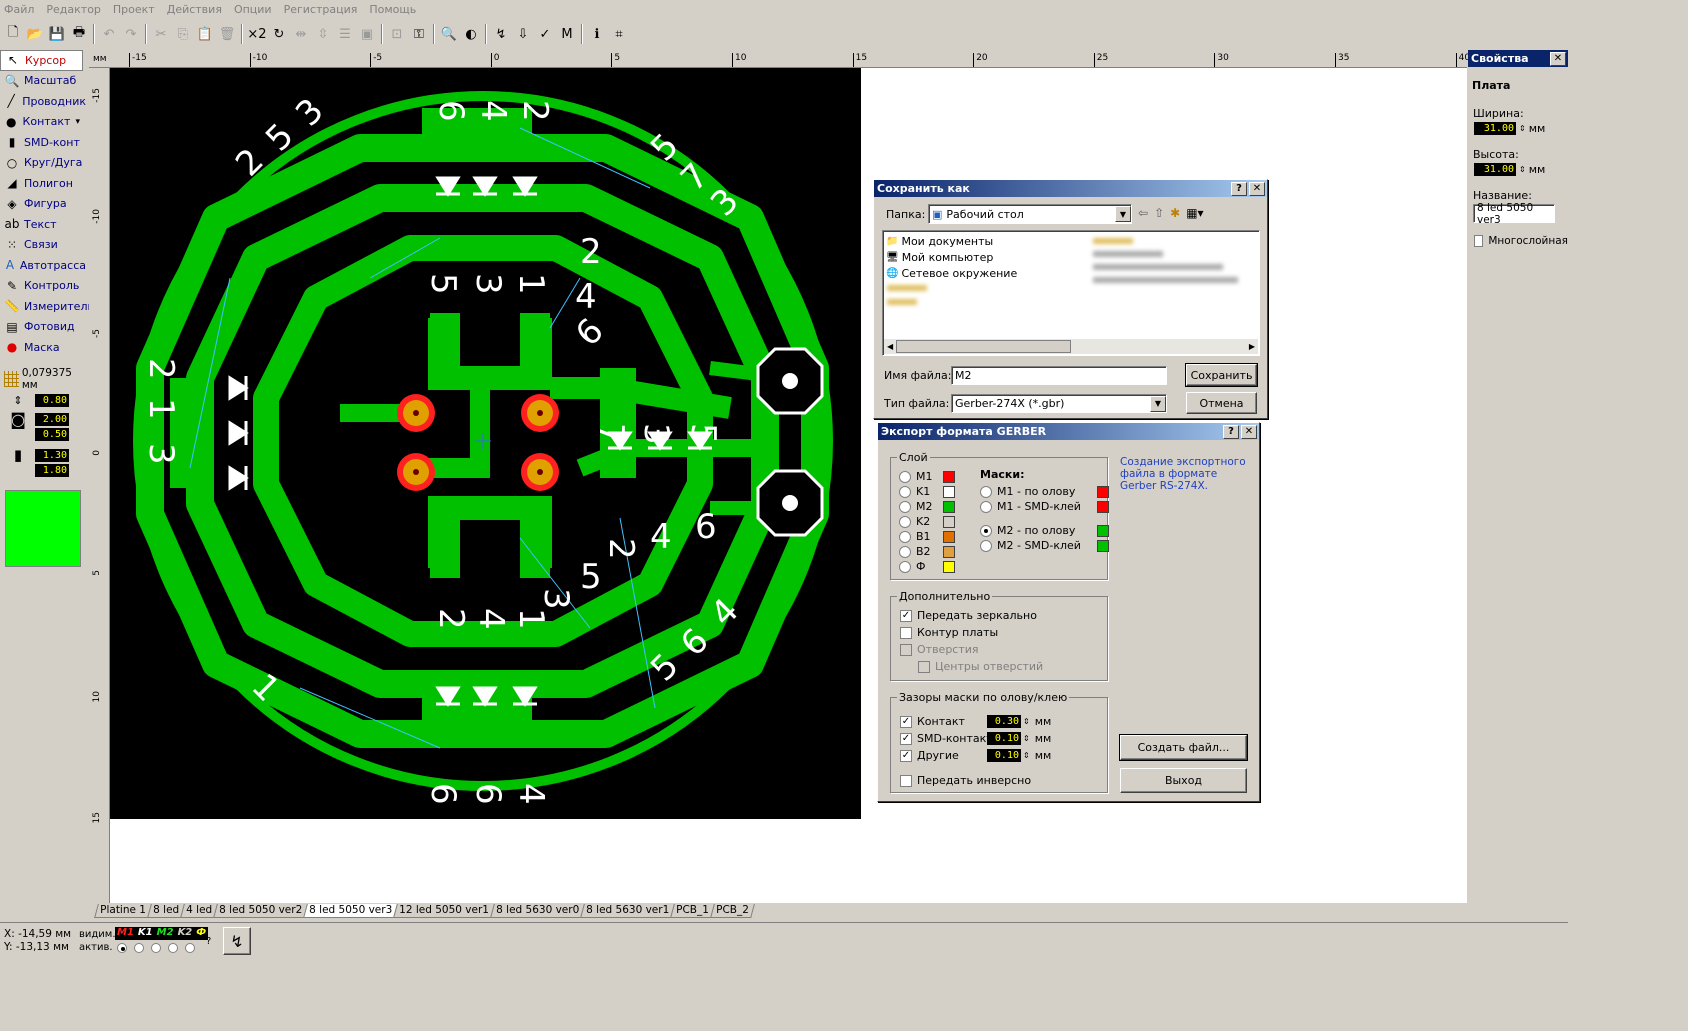  I want to click on menu-item-5: Регистрация, so click(321, 9).